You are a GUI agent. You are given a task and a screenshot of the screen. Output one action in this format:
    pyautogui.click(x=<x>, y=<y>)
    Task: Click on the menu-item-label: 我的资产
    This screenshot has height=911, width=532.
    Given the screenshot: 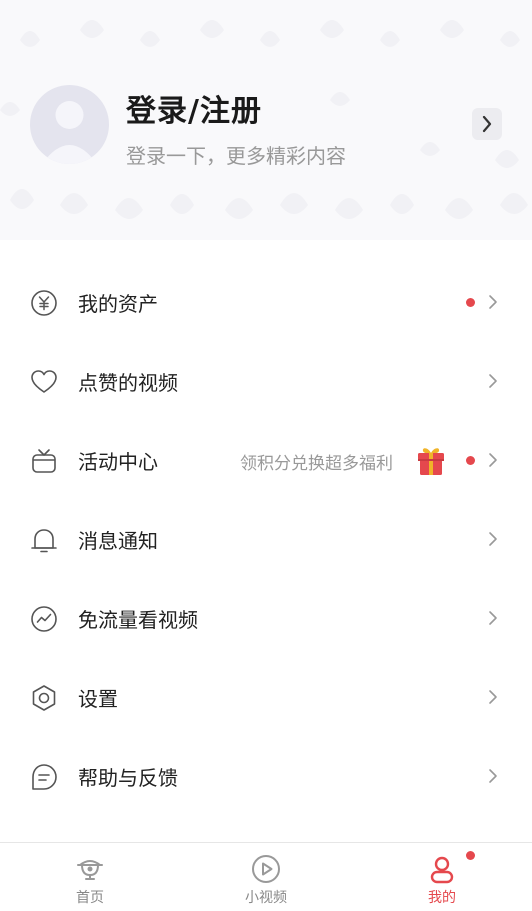 What is the action you would take?
    pyautogui.click(x=118, y=304)
    